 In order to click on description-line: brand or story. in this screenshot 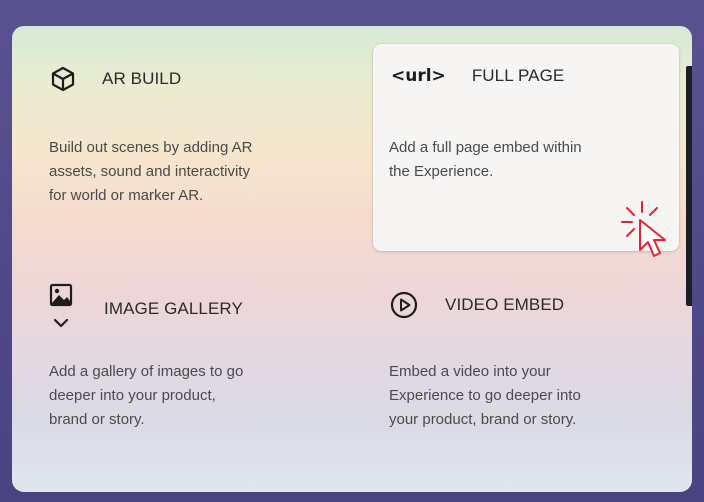, I will do `click(97, 419)`.